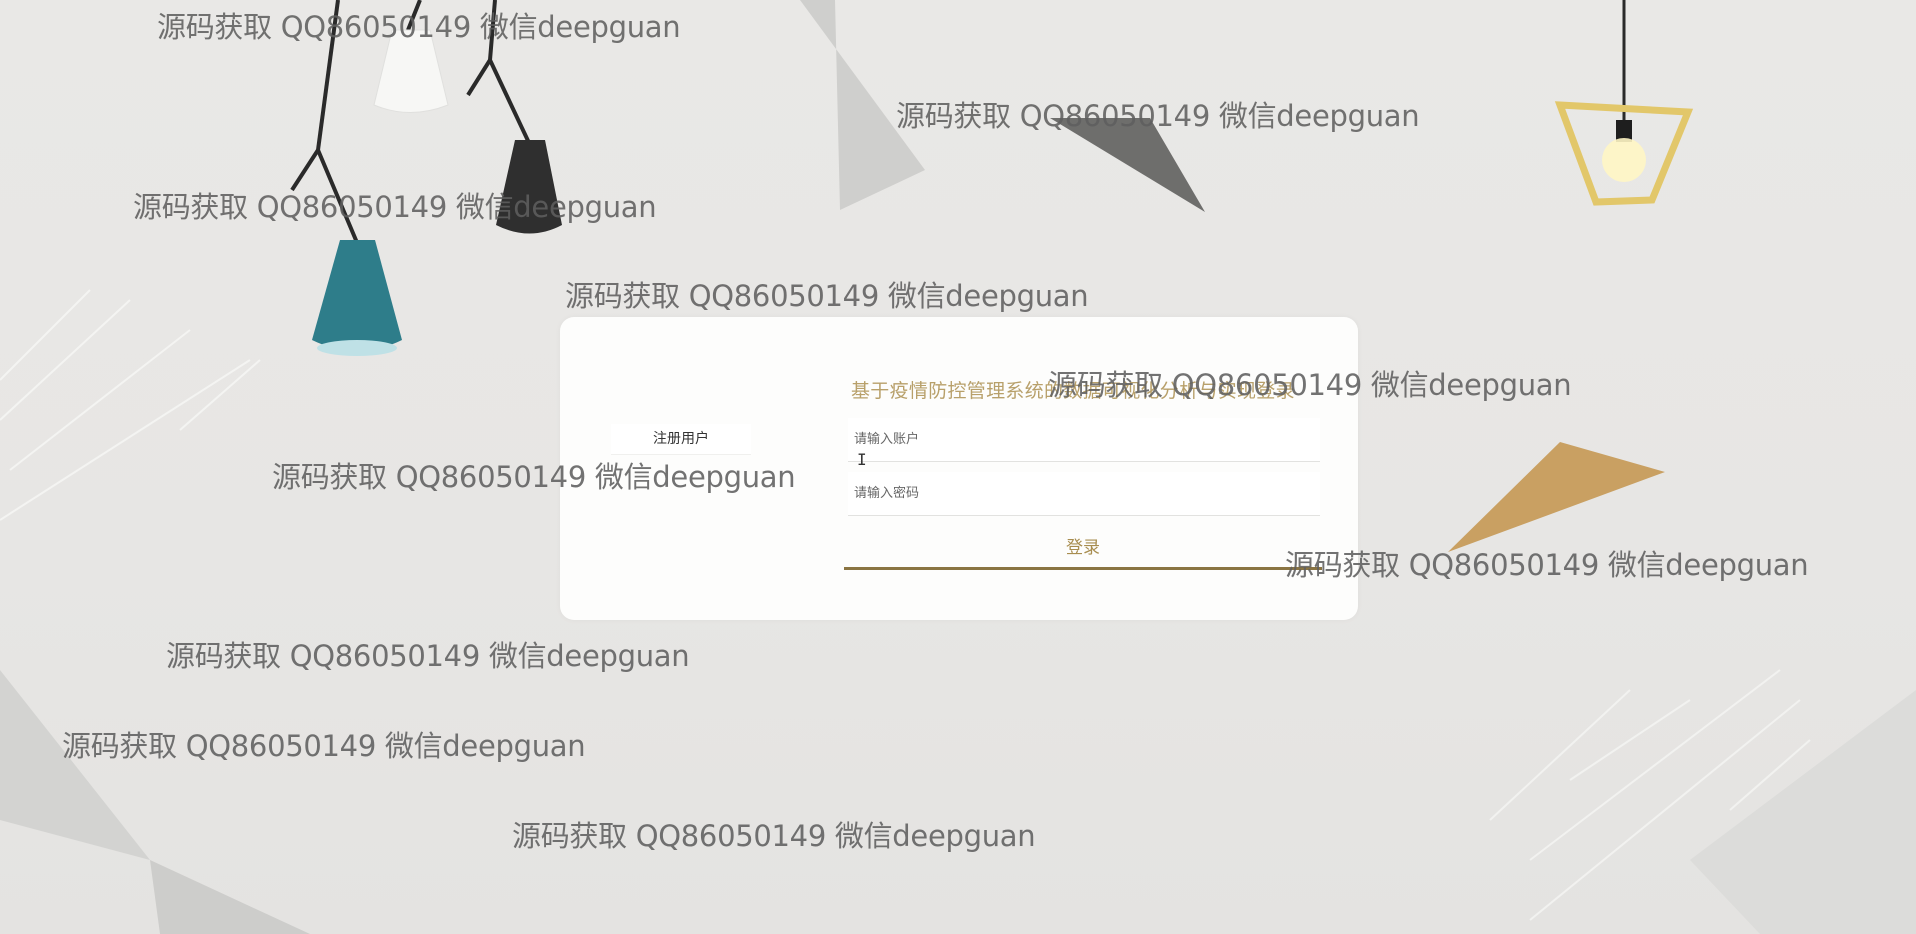  What do you see at coordinates (130, 405) in the screenshot?
I see `decorative-lines-left` at bounding box center [130, 405].